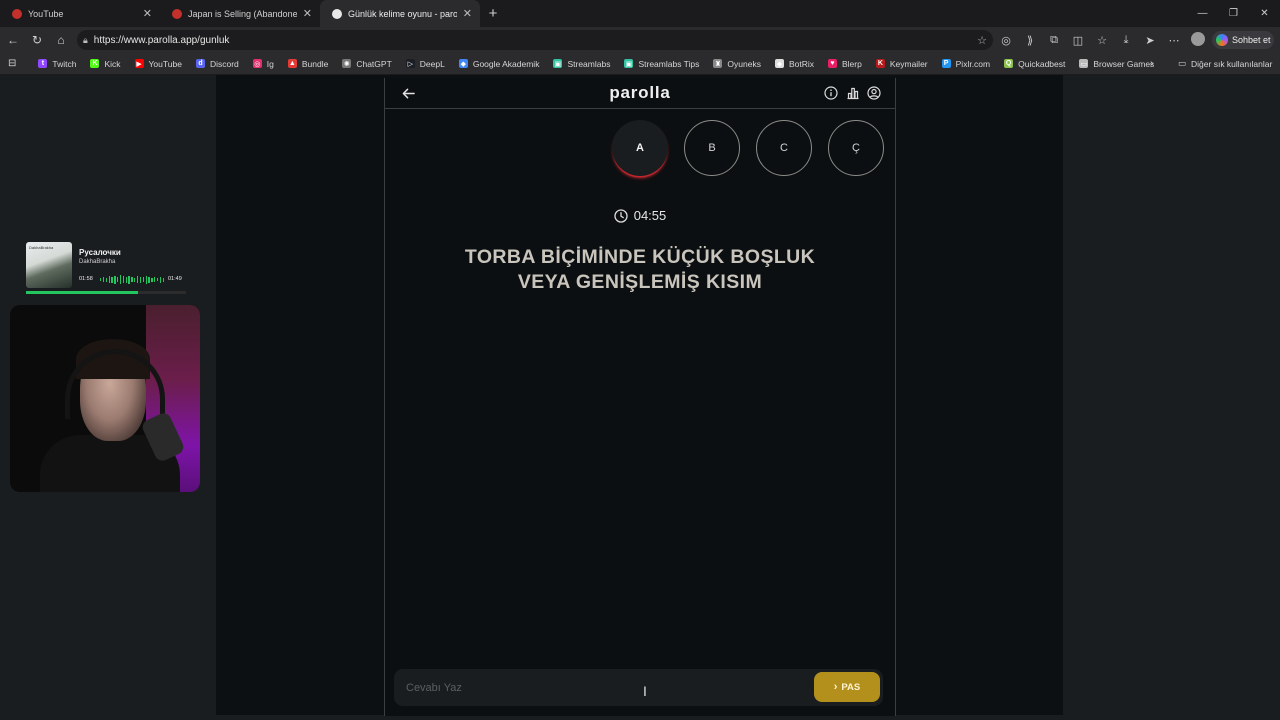 The image size is (1280, 720). Describe the element at coordinates (1232, 63) in the screenshot. I see `other-bookmarks-label: Diğer sık kullanılanlar` at that location.